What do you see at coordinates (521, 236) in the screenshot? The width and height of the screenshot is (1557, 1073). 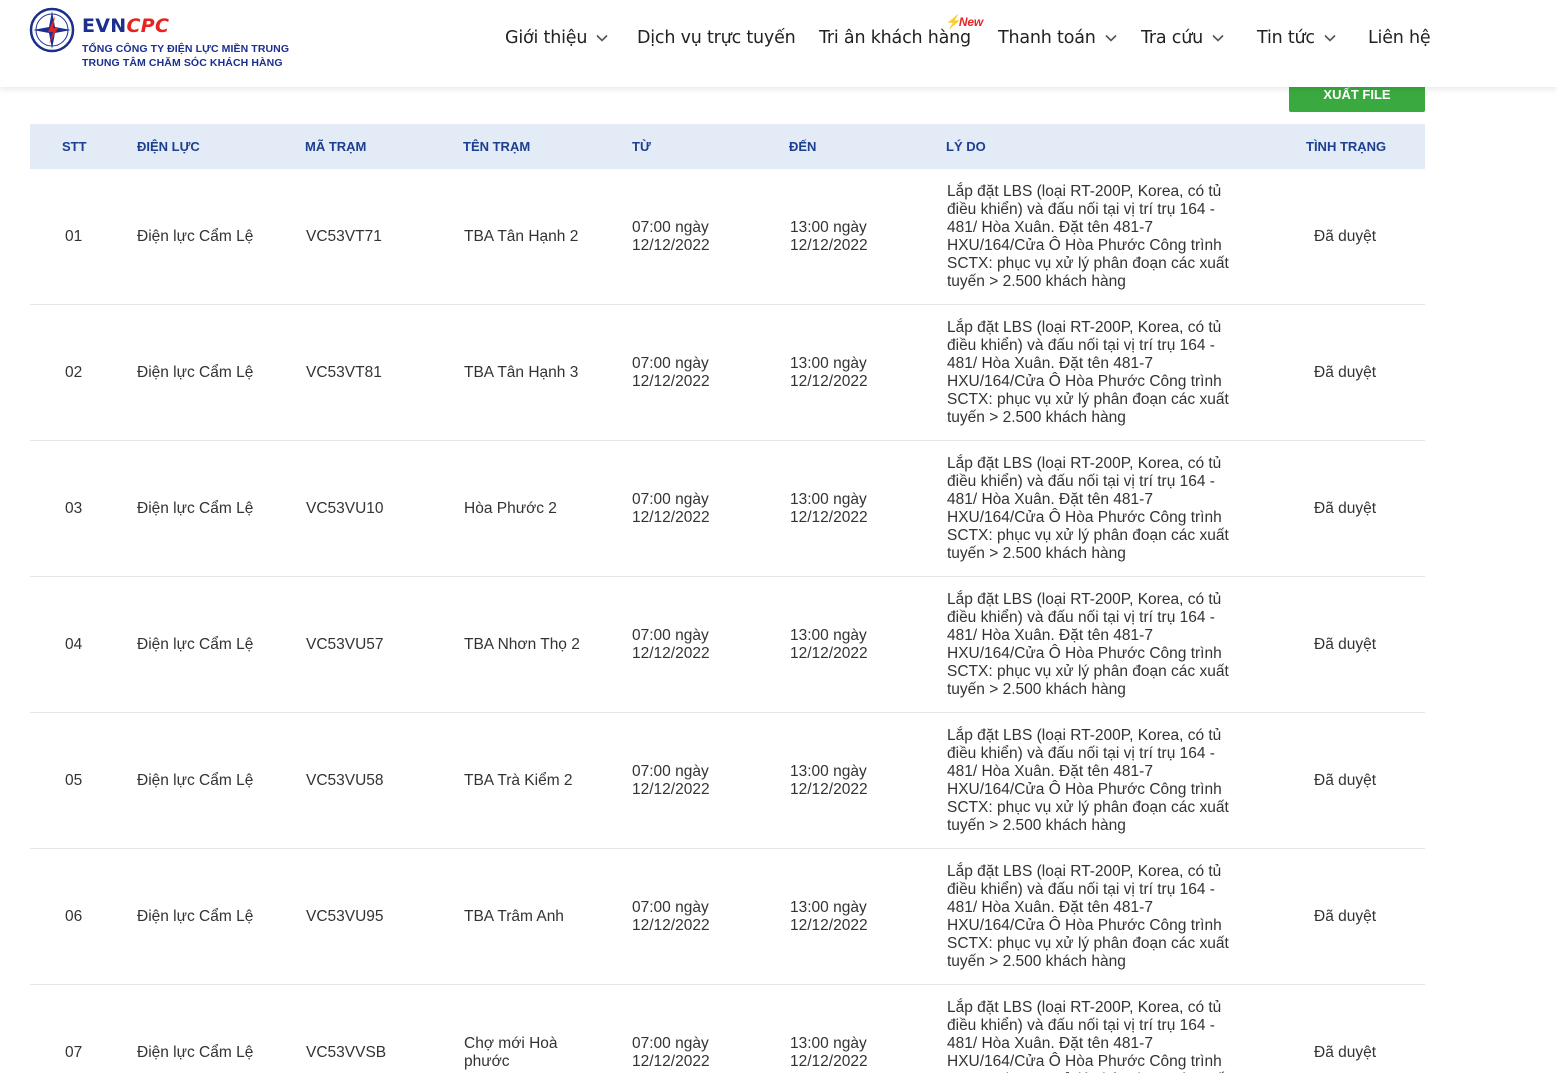 I see `cell-ten-tram: TBA Tân Hạnh 2` at bounding box center [521, 236].